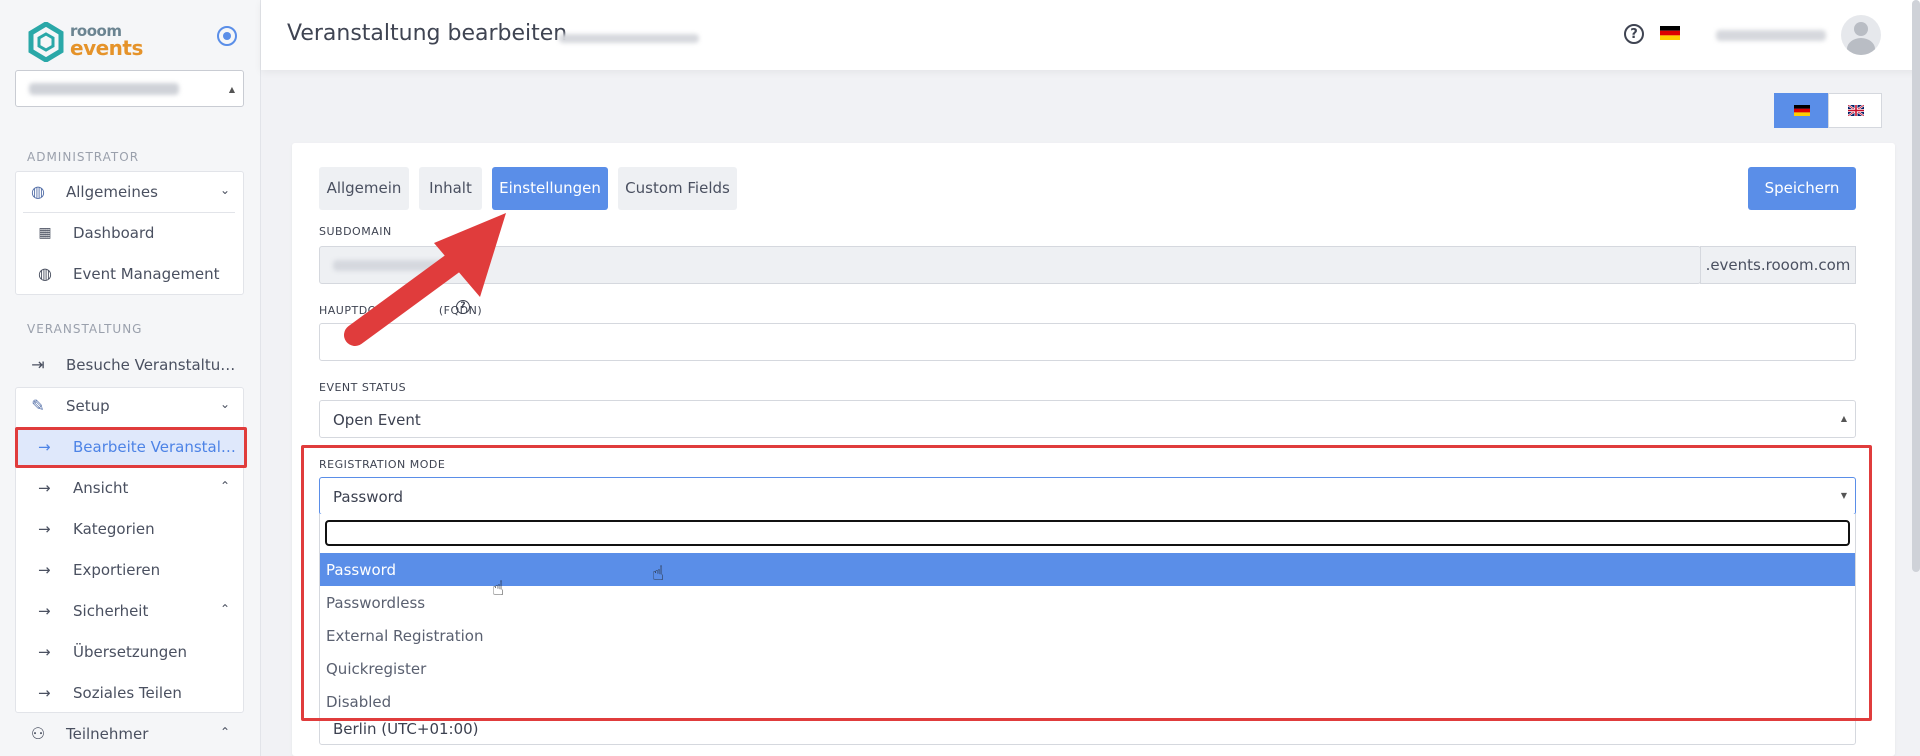 The image size is (1920, 756). I want to click on sidebar-item-label: Setup, so click(88, 406).